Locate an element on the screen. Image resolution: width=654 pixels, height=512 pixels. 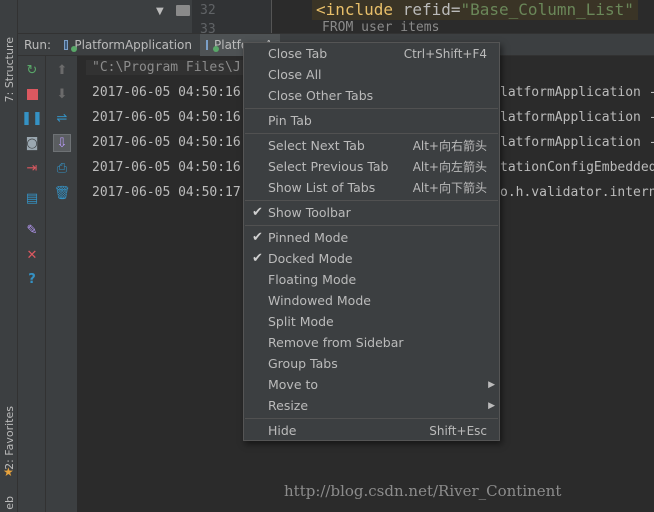
menu-item-label: Docked Mode is located at coordinates (310, 258).